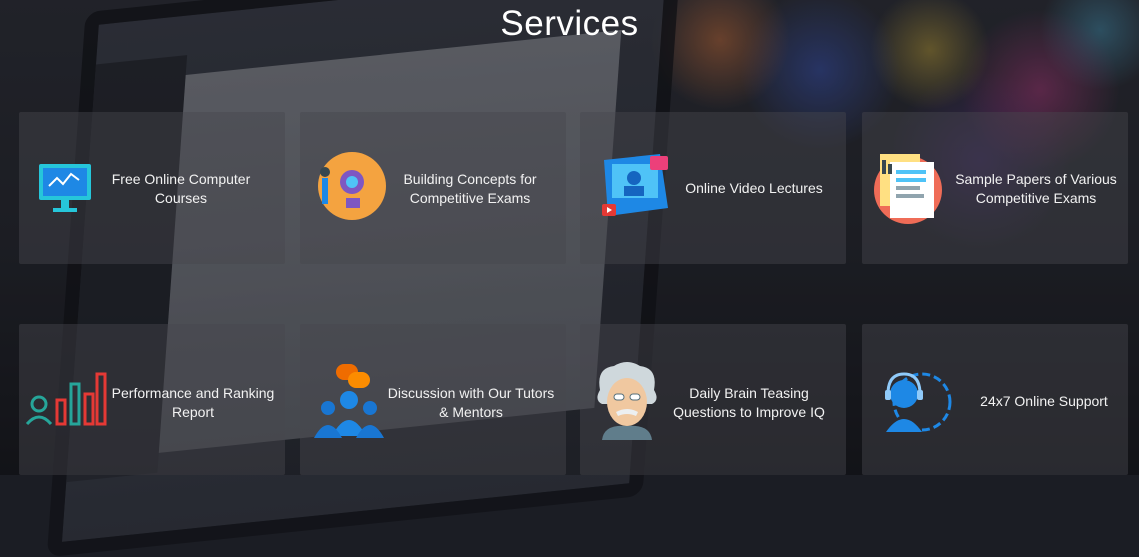 The height and width of the screenshot is (557, 1139). I want to click on section-title: Services, so click(569, 23).